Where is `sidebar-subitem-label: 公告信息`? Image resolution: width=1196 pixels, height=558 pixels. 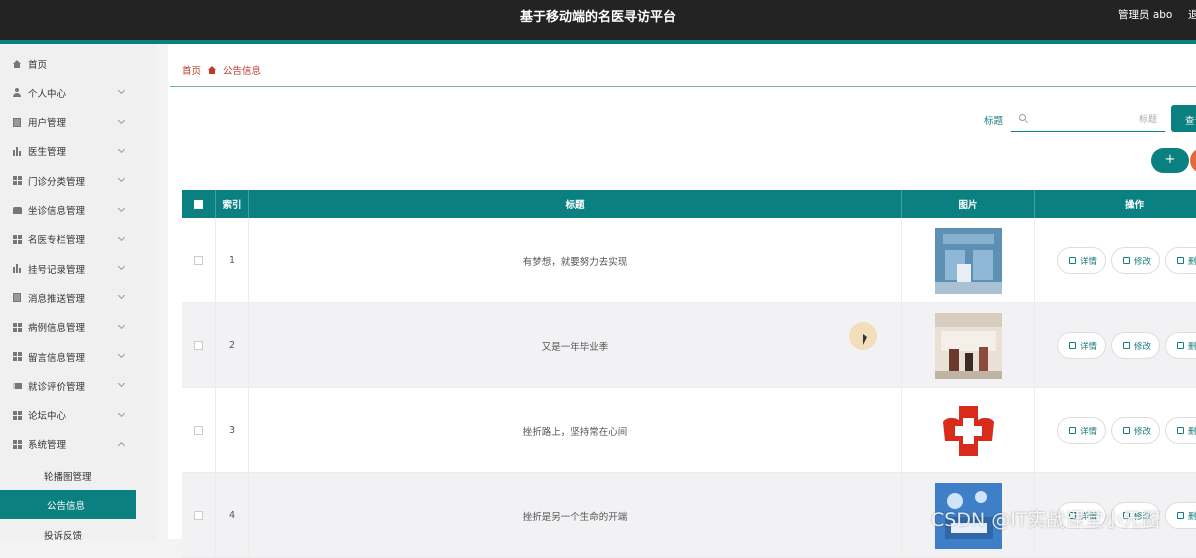 sidebar-subitem-label: 公告信息 is located at coordinates (66, 507).